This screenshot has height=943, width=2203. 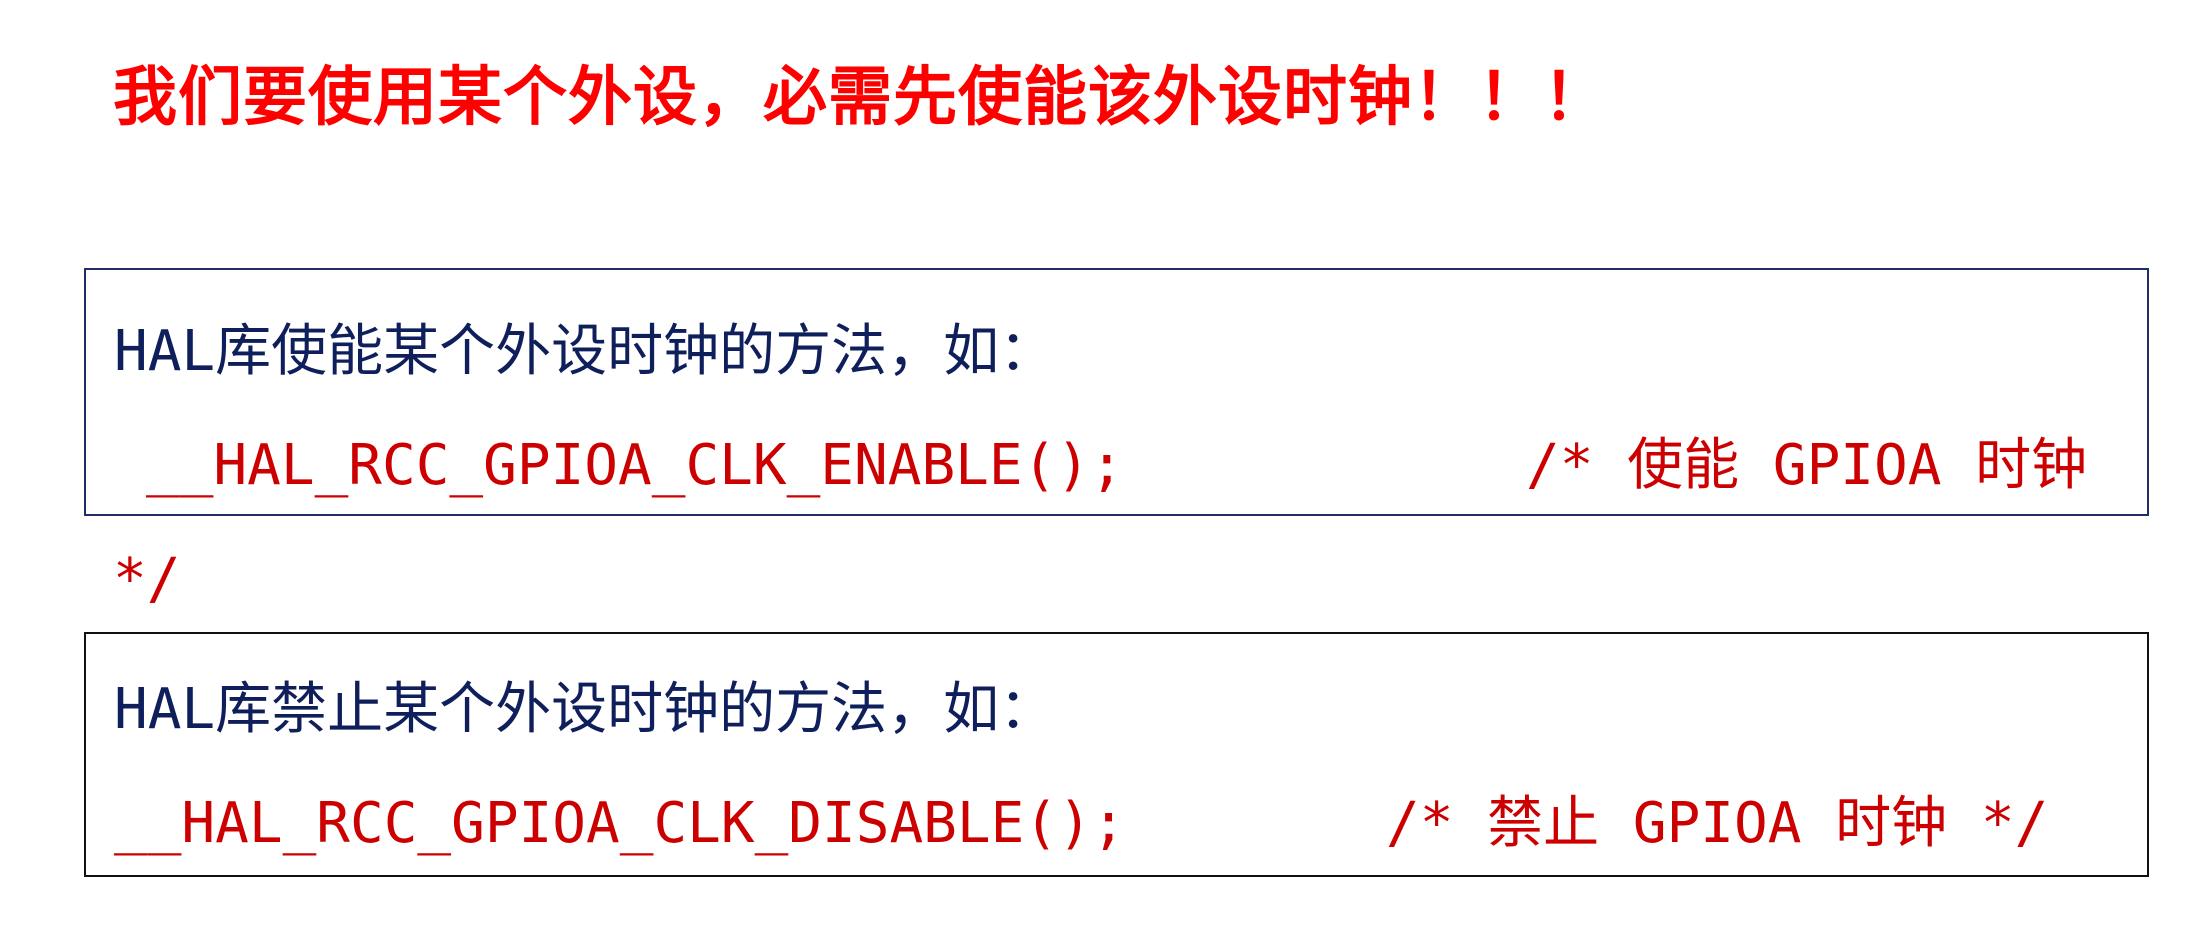 I want to click on slide-headline: 我们要使用某个外设，必需先使能该外设时钟！！！, so click(x=860, y=98).